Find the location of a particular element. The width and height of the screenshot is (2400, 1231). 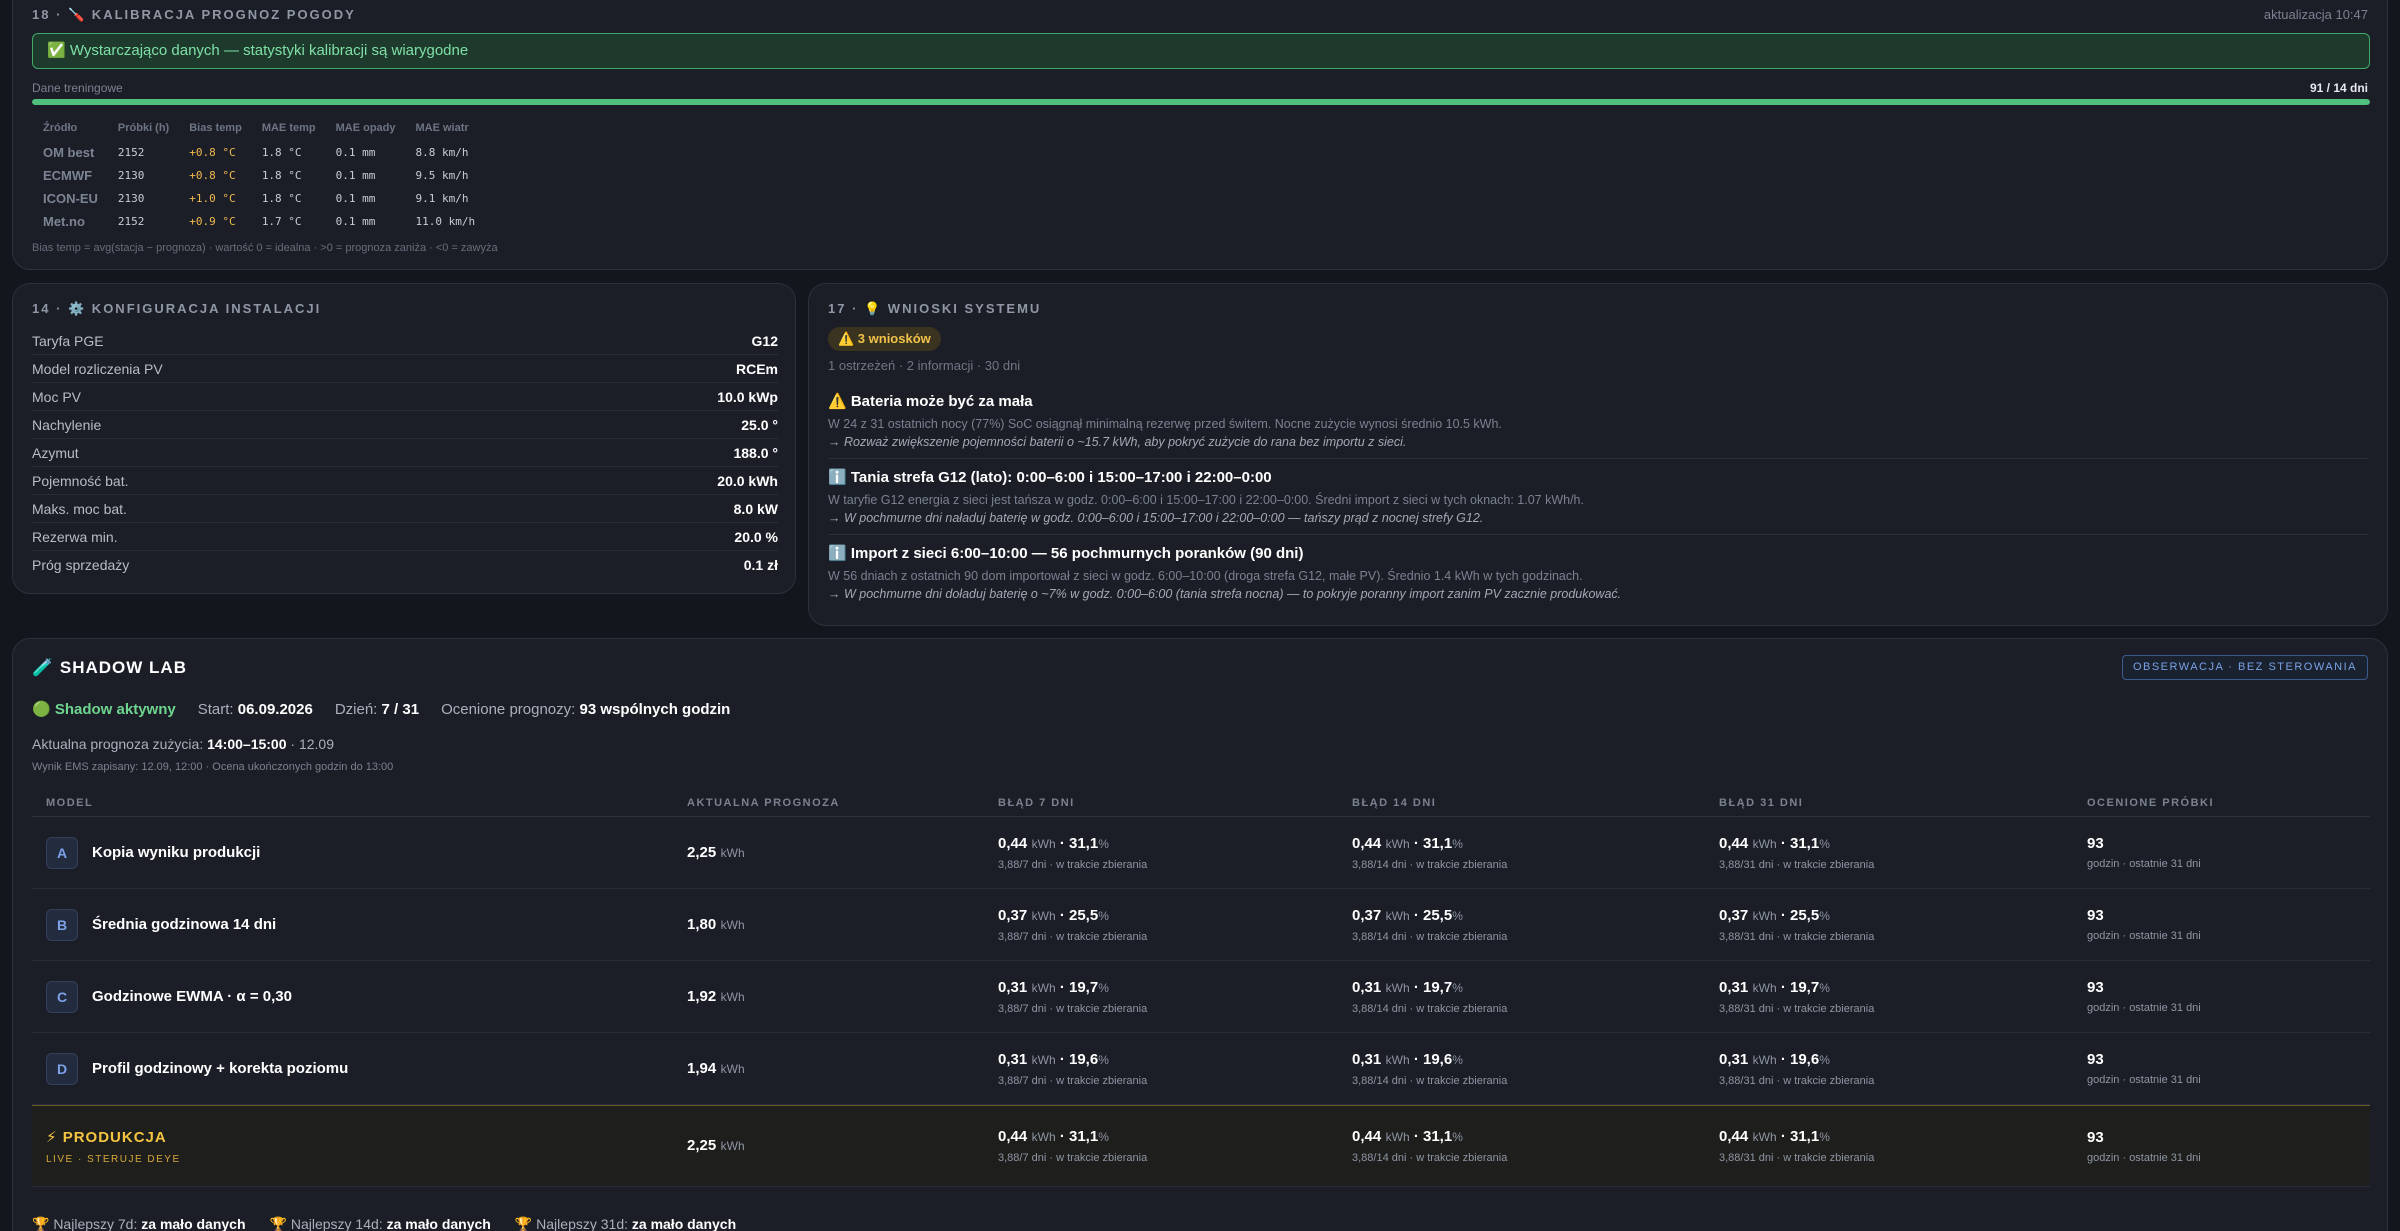

config-row: Azymut 188.0 ° is located at coordinates (405, 453).